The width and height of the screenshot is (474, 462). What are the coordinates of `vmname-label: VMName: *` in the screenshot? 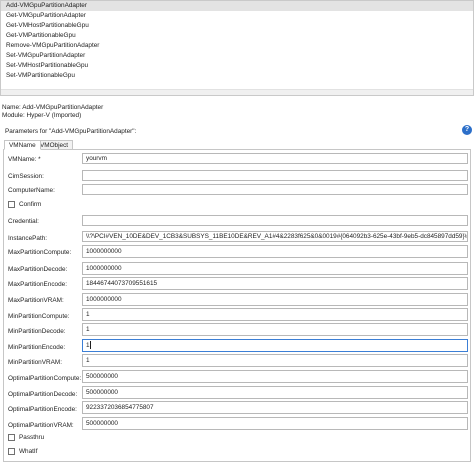 It's located at (24, 159).